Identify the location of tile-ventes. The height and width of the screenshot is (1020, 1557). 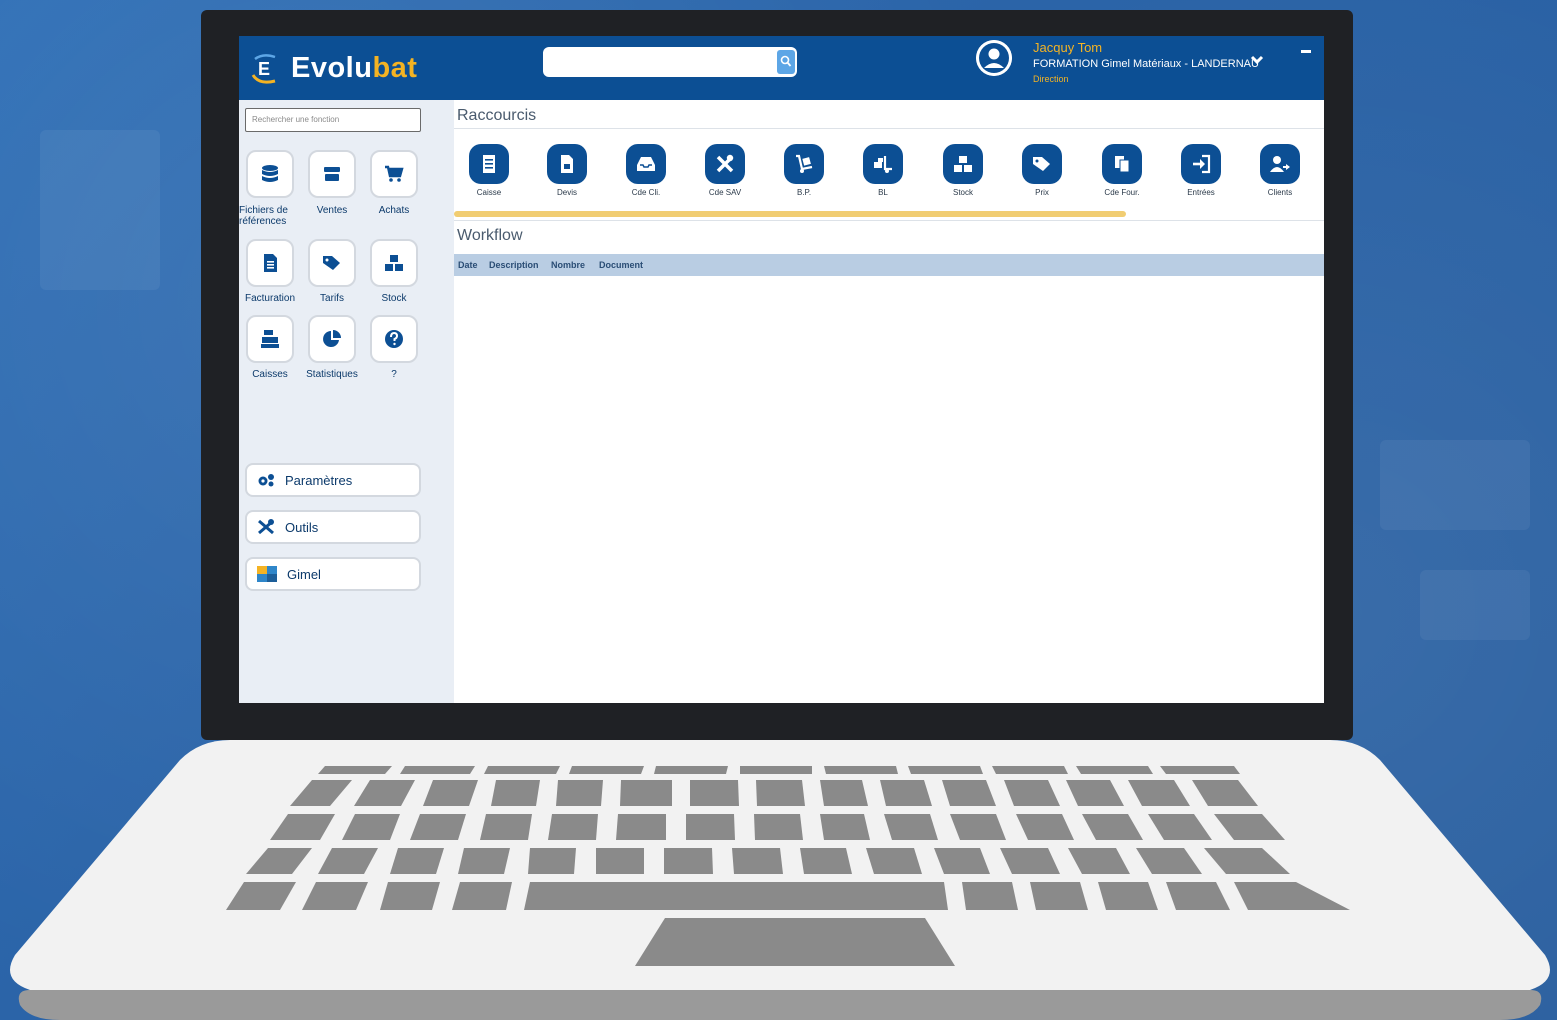
(332, 174).